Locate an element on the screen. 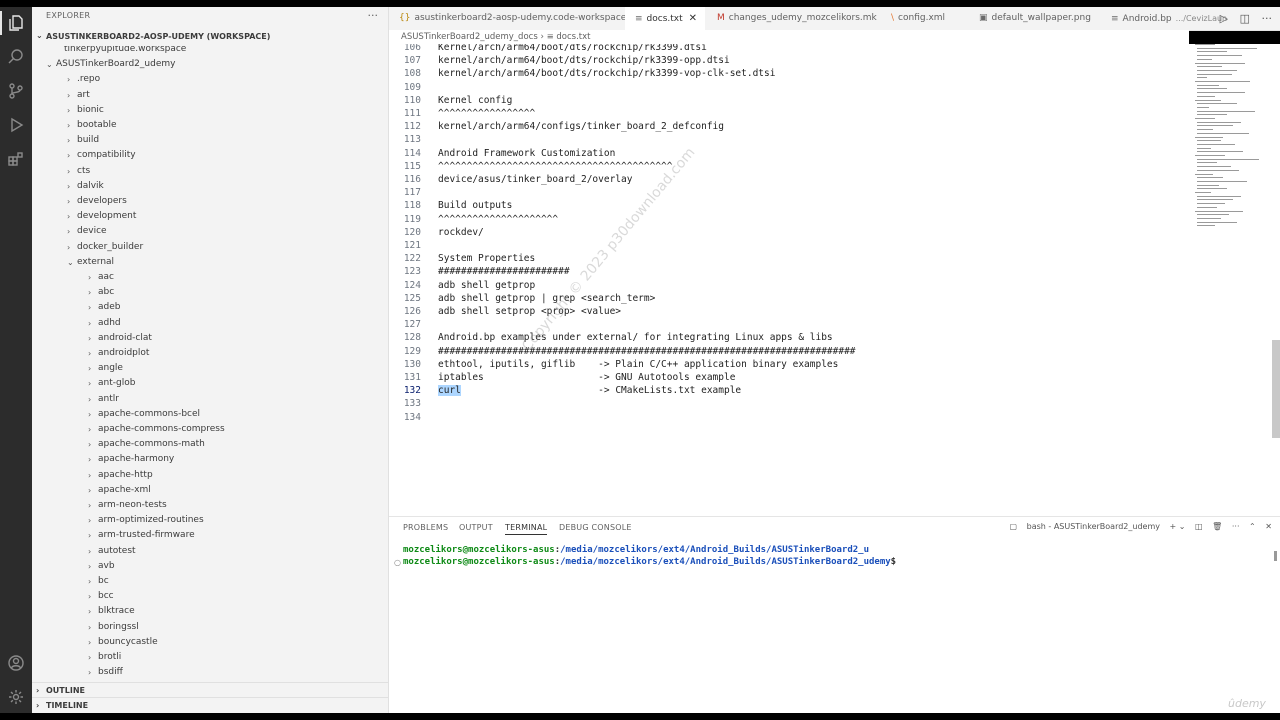  tree-item-folder: › bsdiff is located at coordinates (210, 672).